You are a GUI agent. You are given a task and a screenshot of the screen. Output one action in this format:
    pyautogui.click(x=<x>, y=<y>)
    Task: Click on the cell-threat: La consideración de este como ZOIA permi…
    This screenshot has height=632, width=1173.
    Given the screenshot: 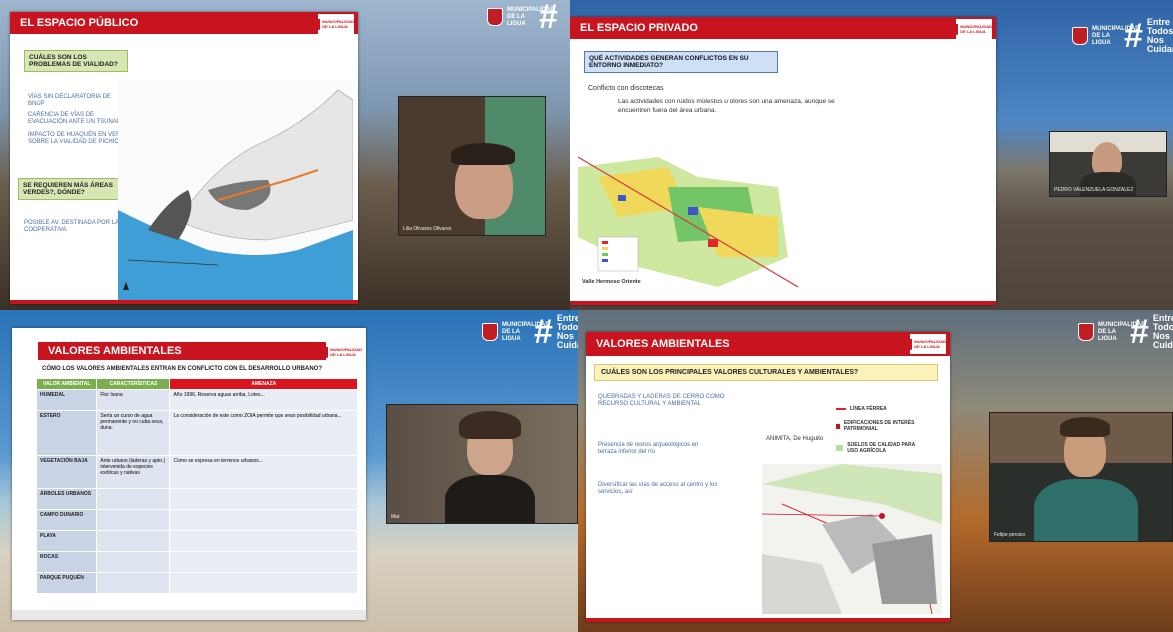 What is the action you would take?
    pyautogui.click(x=263, y=433)
    